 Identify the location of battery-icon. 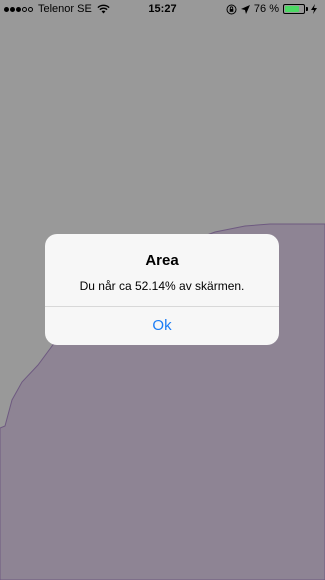
(294, 9).